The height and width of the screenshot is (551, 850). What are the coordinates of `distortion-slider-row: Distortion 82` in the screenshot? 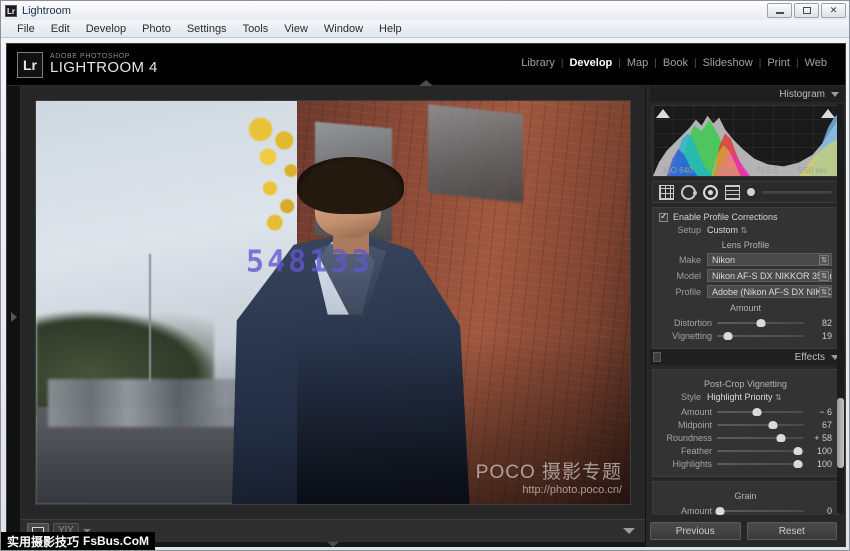 It's located at (745, 322).